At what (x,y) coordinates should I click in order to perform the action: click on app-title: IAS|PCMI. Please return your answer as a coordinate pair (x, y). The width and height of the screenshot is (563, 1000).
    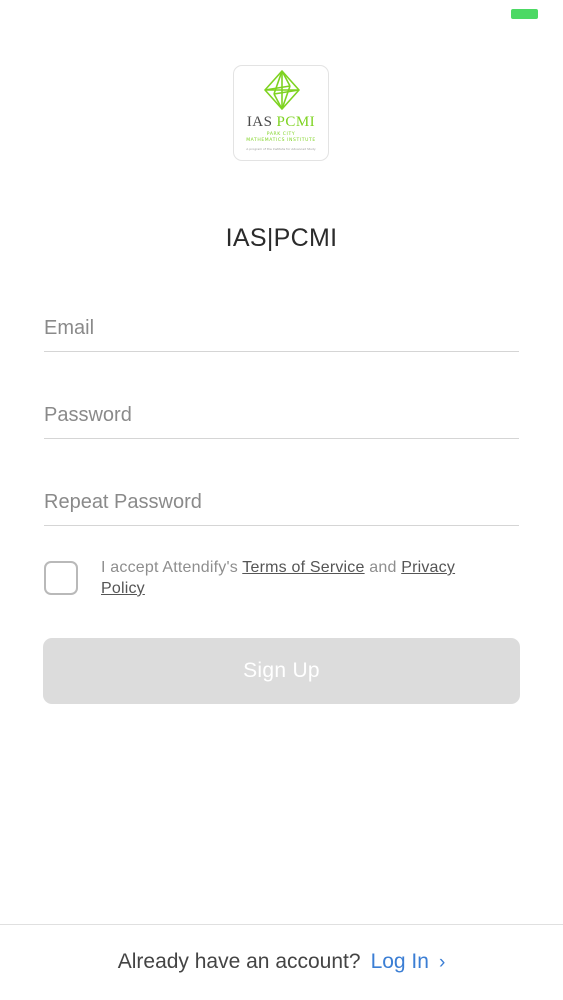
    Looking at the image, I should click on (281, 238).